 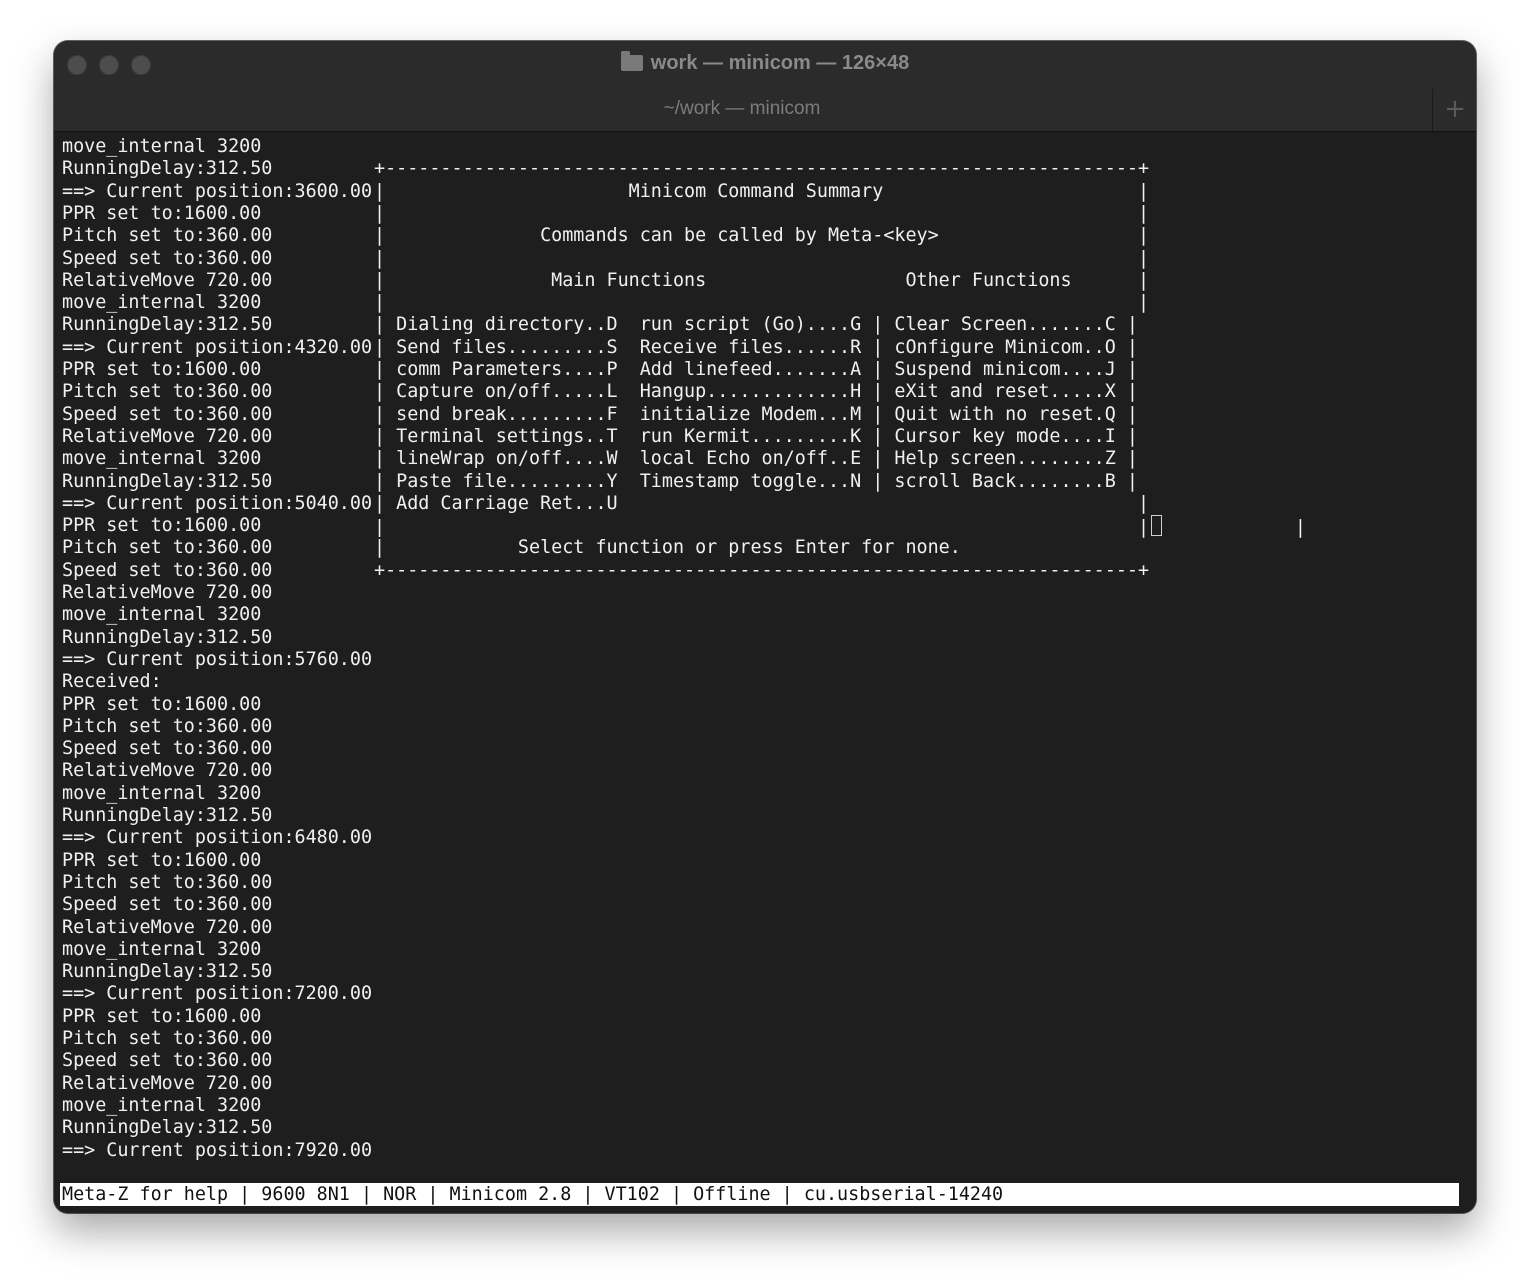 I want to click on terminal-line: ==> Current position:5040.00, so click(x=217, y=503).